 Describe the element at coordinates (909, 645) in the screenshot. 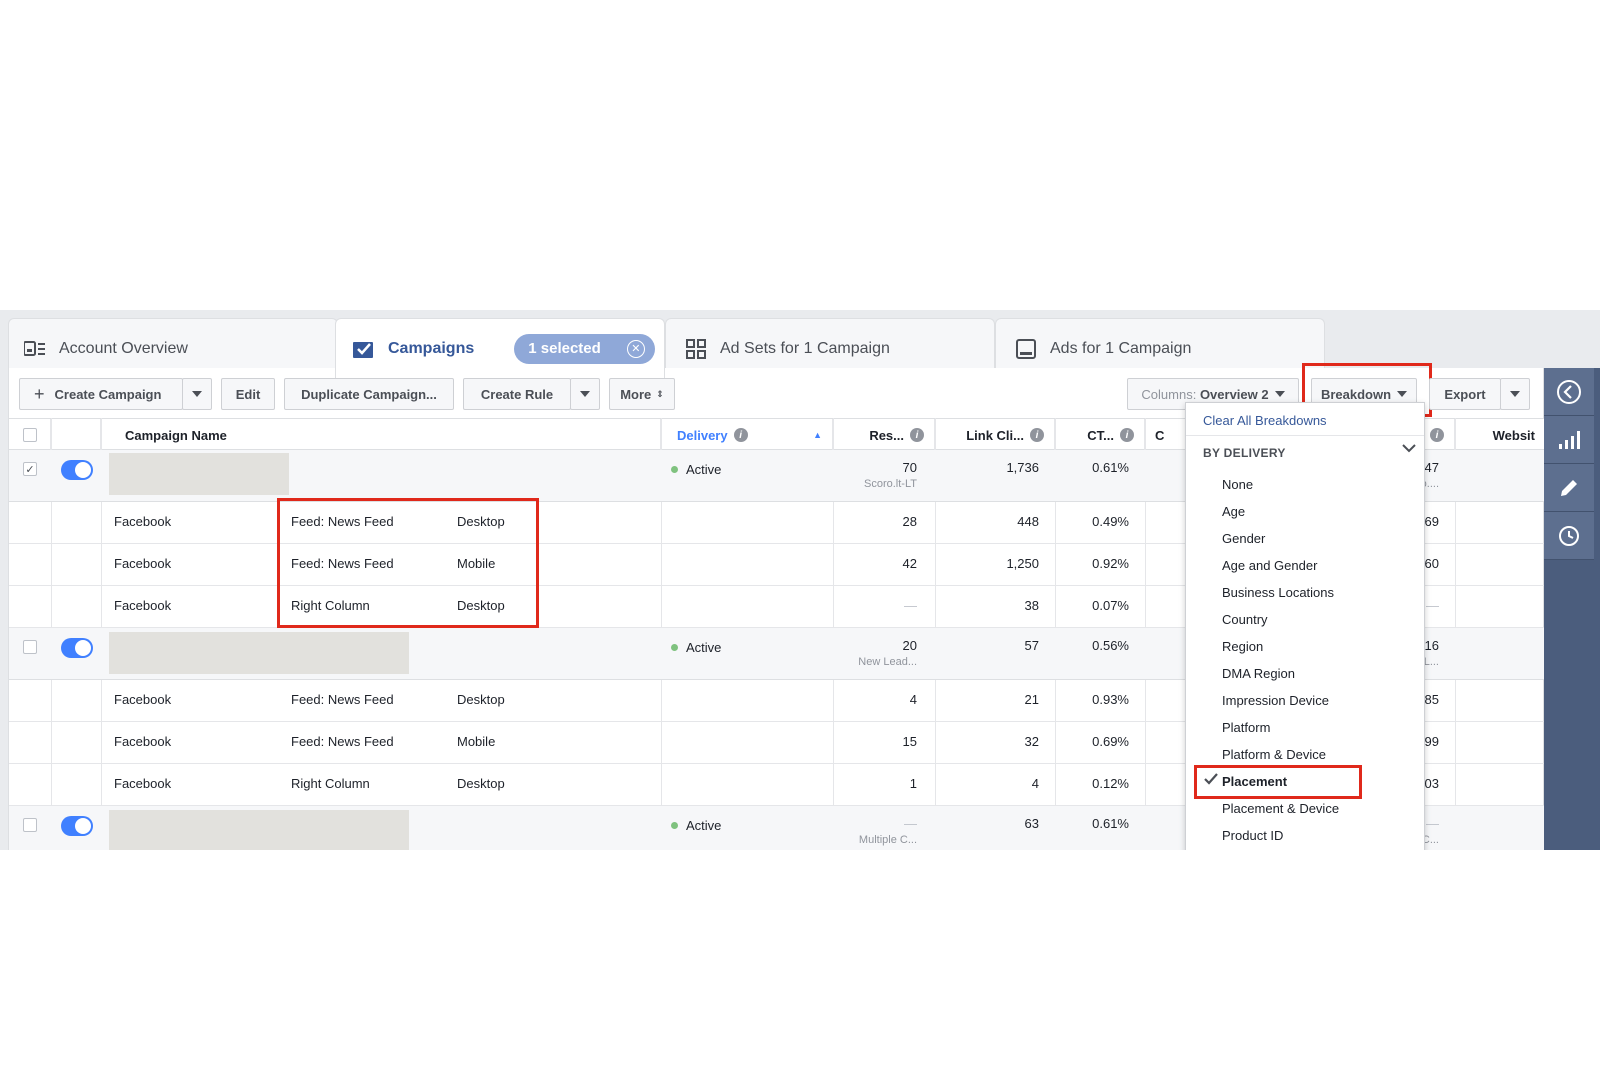

I see `results-value: 20` at that location.